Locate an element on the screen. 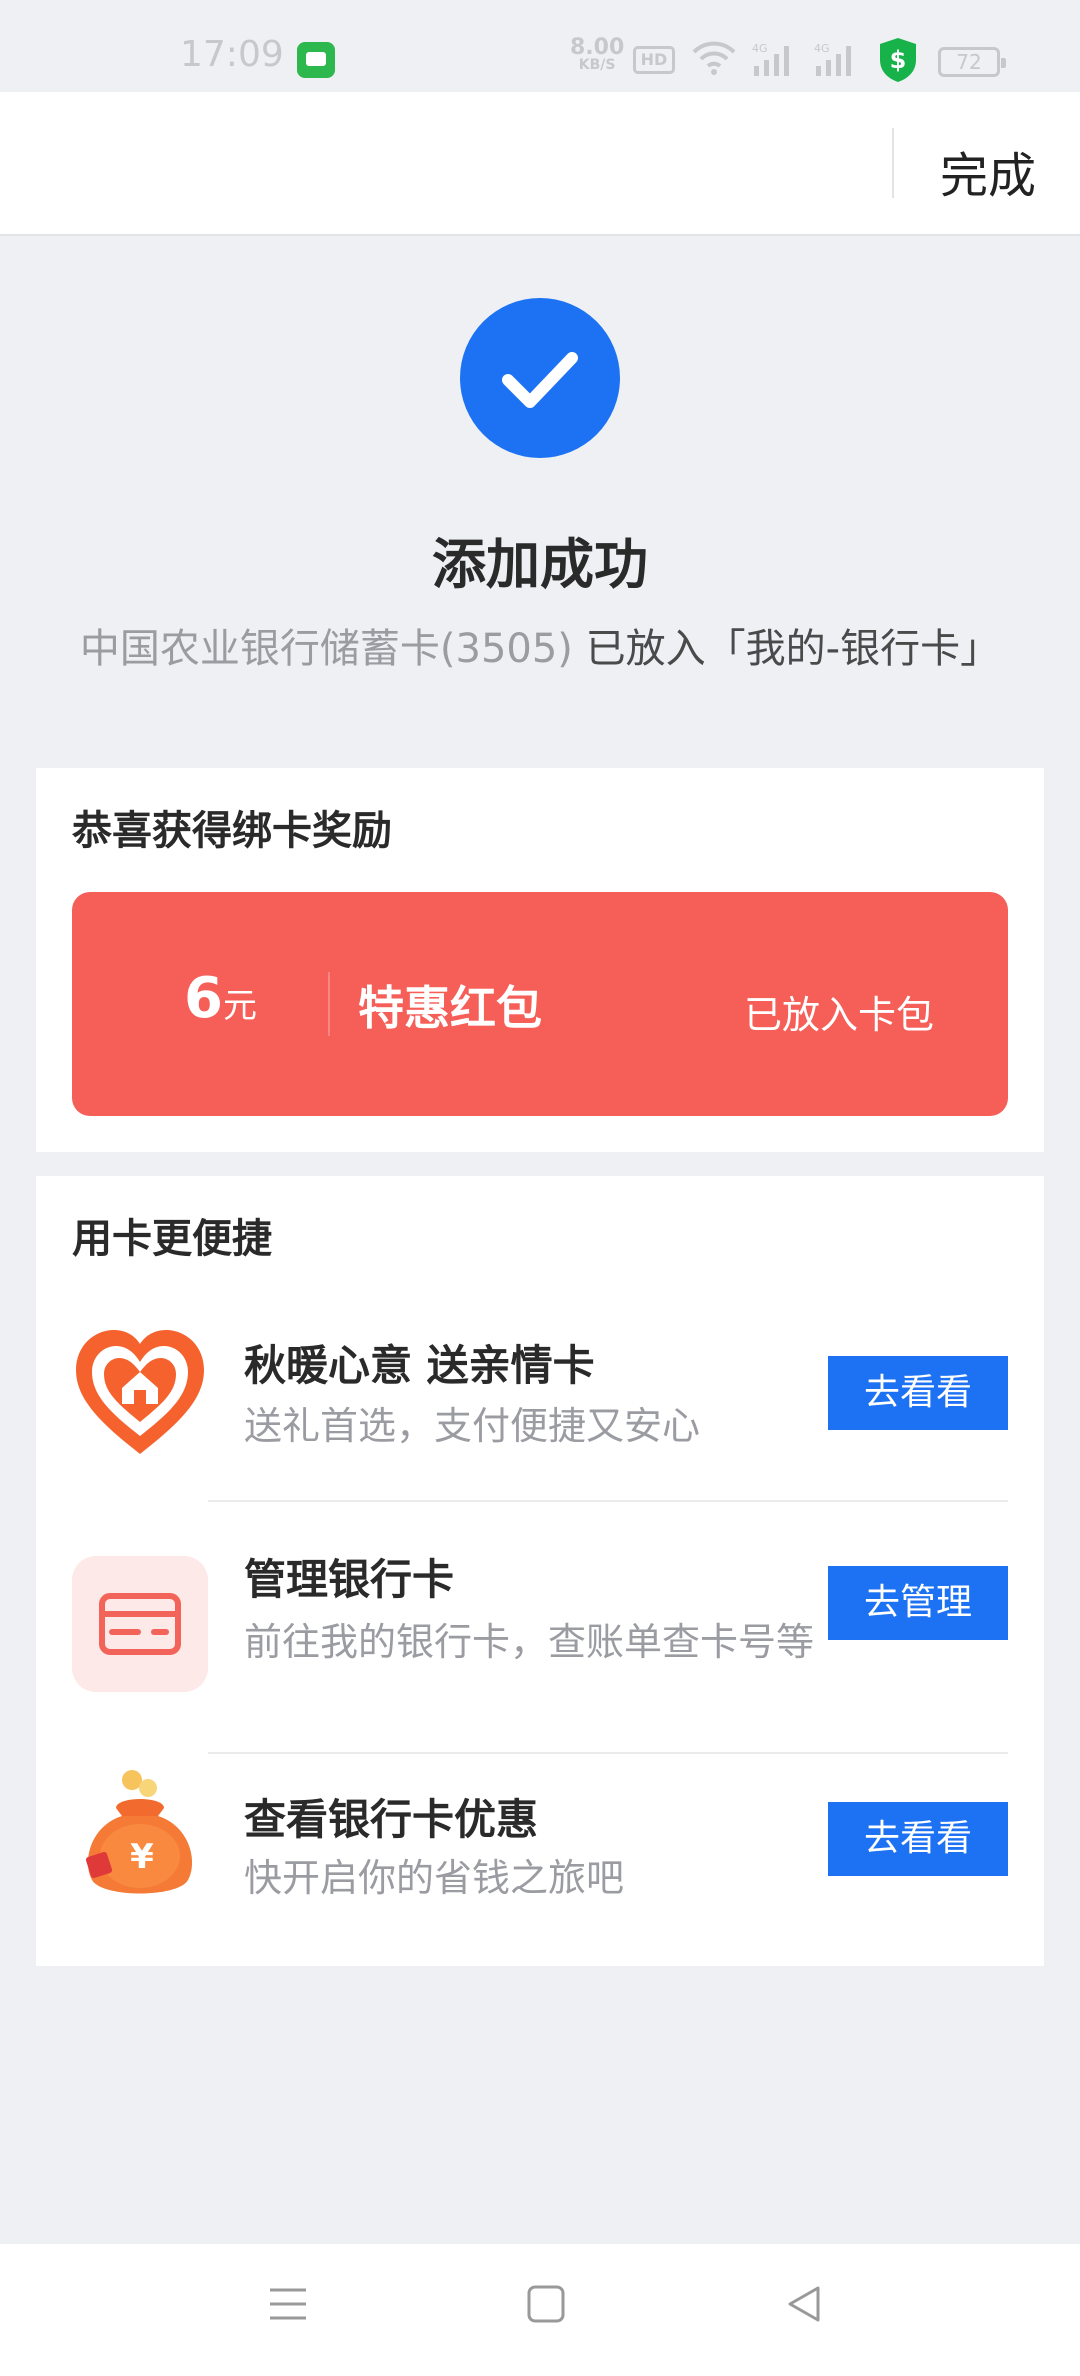 The width and height of the screenshot is (1080, 2376). card-name: 中国农业银行储蓄卡(3505) is located at coordinates (332, 649).